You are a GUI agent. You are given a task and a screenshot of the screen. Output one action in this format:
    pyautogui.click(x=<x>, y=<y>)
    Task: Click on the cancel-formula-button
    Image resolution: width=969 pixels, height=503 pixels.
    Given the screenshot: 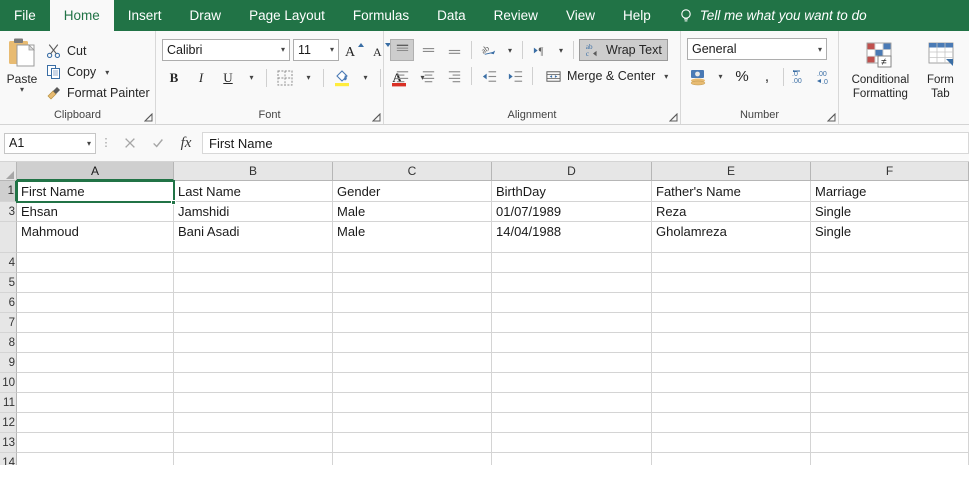 What is the action you would take?
    pyautogui.click(x=130, y=143)
    